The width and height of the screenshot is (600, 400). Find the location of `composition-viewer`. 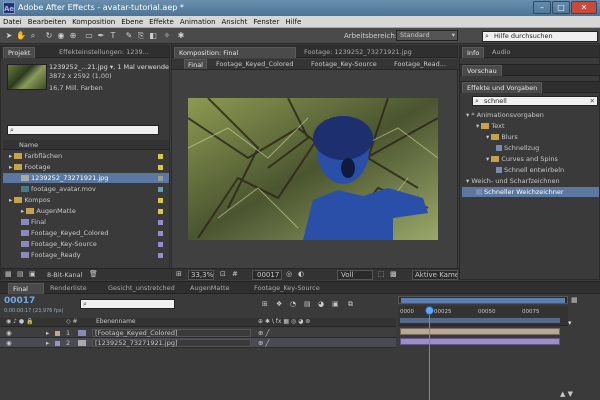

composition-viewer is located at coordinates (313, 169).